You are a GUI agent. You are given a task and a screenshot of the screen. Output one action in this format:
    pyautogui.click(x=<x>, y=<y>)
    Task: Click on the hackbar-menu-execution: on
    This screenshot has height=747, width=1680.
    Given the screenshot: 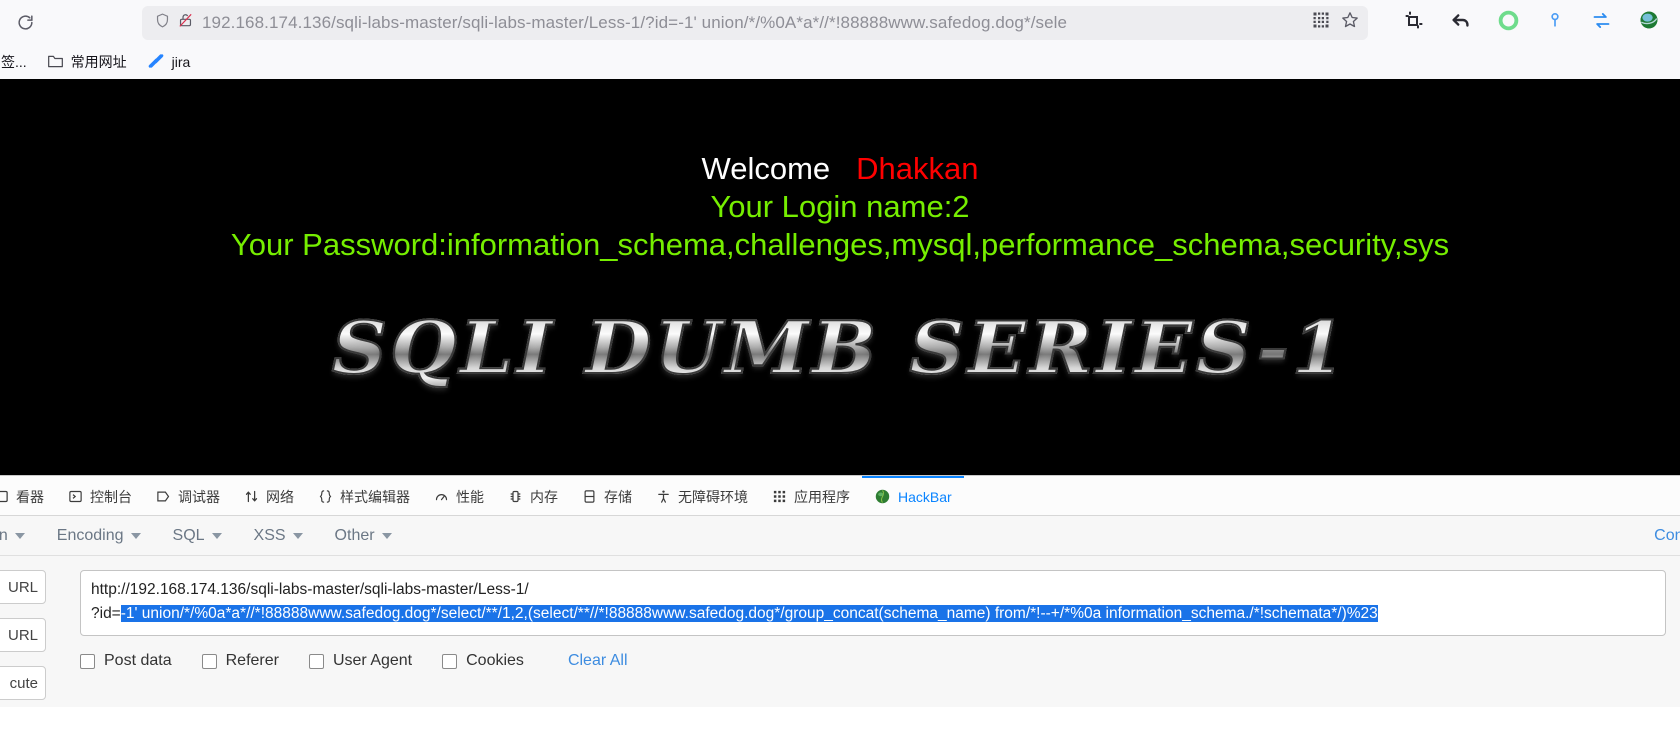 What is the action you would take?
    pyautogui.click(x=20, y=536)
    